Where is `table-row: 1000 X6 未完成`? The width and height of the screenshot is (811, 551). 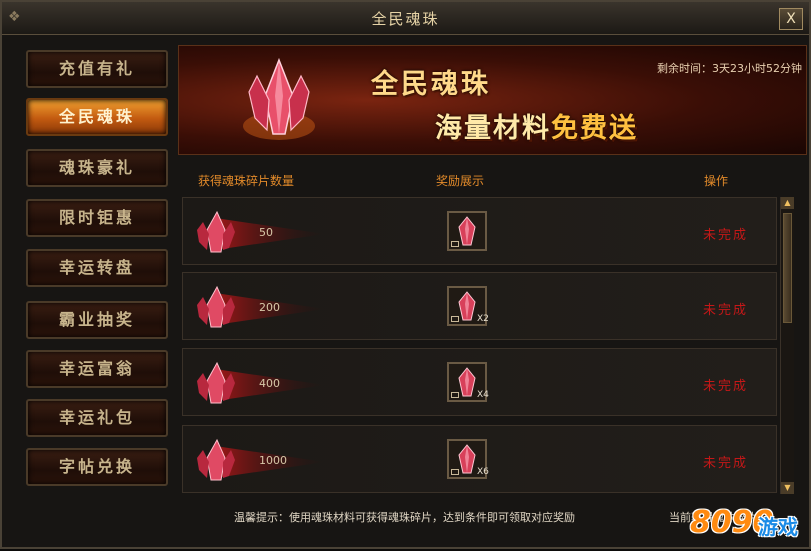
table-row: 1000 X6 未完成 is located at coordinates (479, 459).